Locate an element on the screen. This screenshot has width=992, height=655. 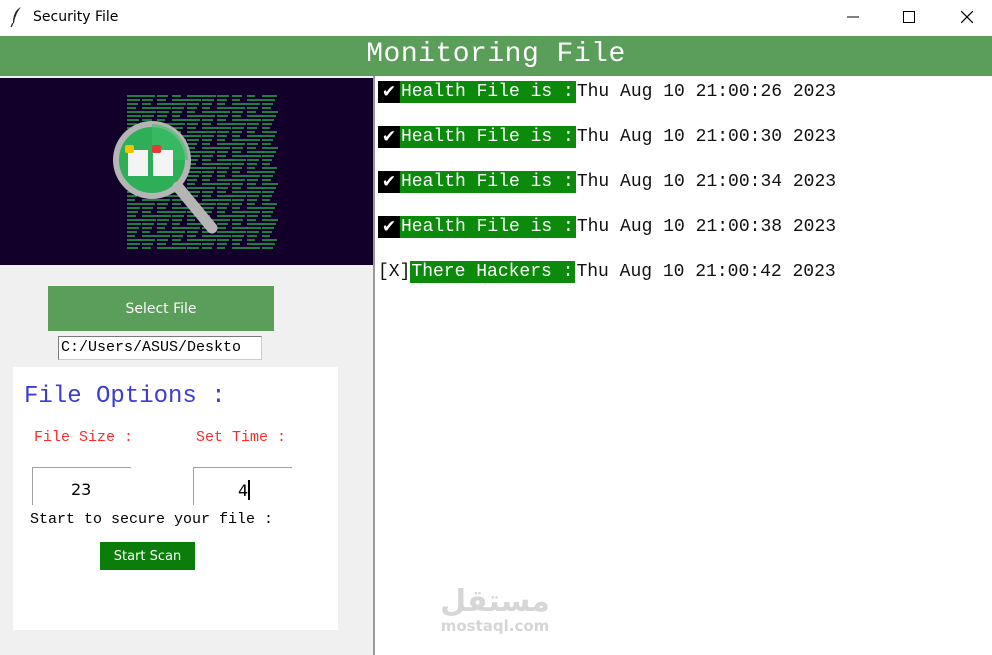
maximize-button is located at coordinates (909, 17).